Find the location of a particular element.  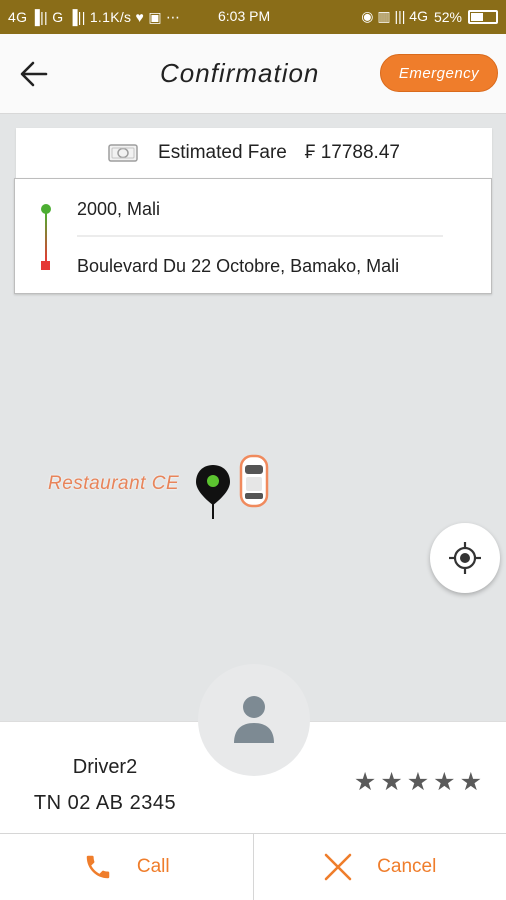

bottom-actions: Call Cancel is located at coordinates (253, 866).